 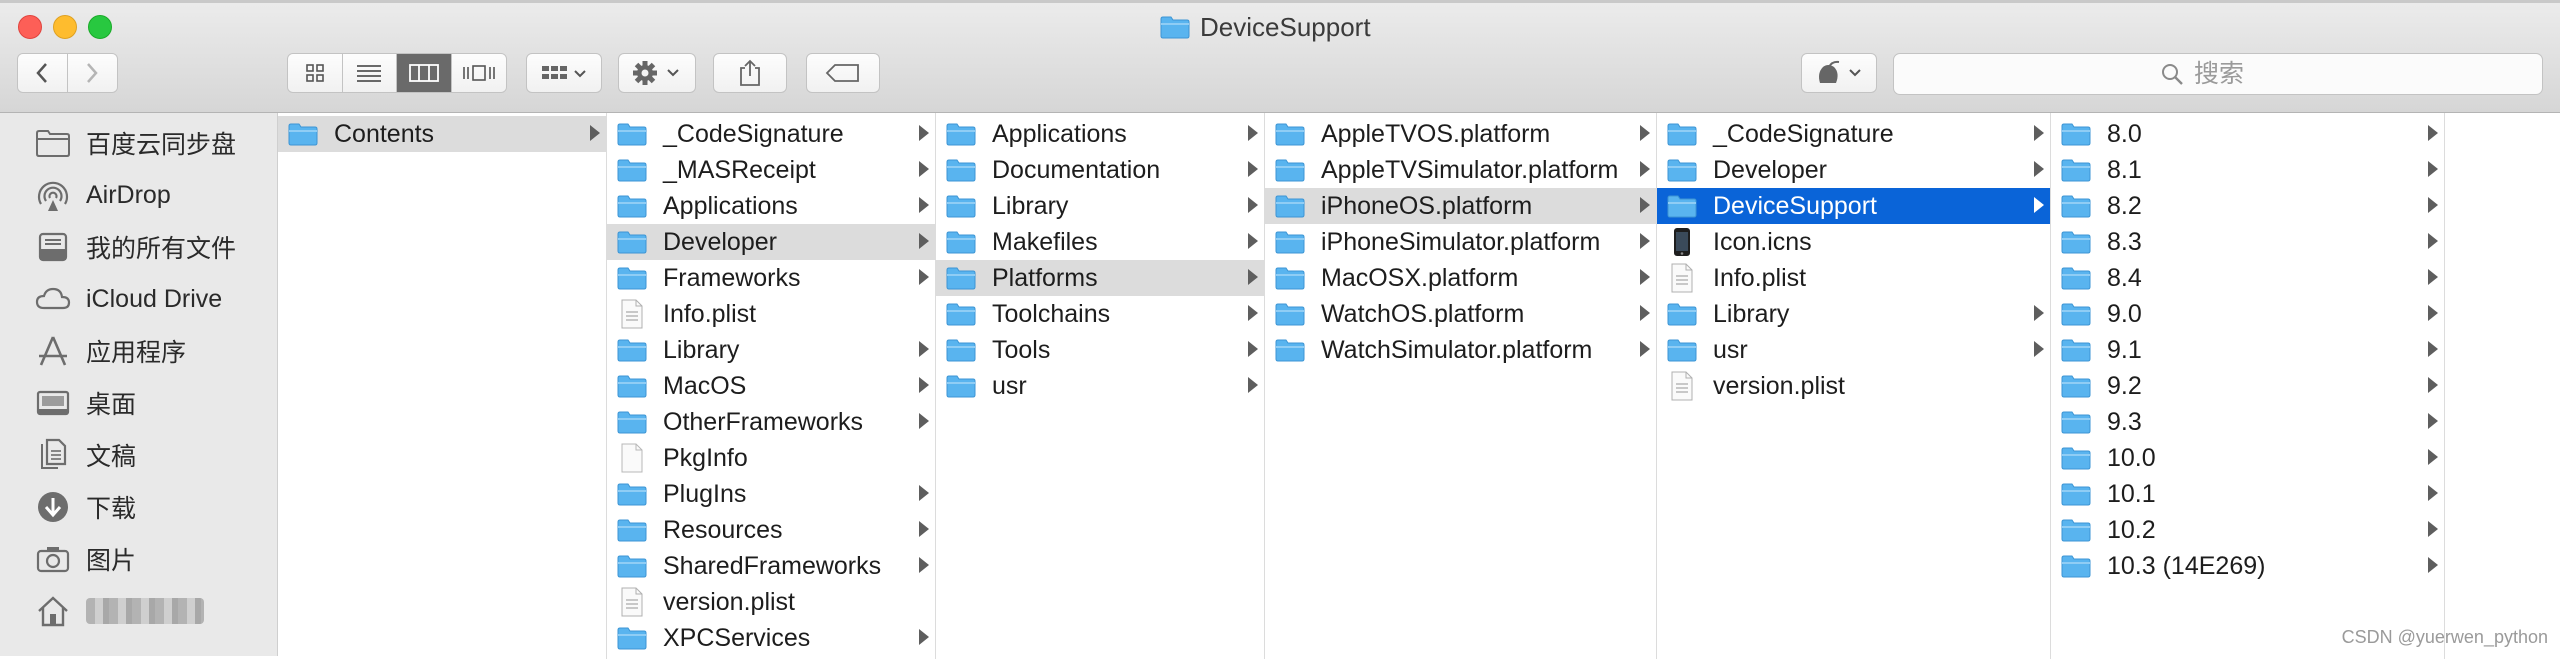 I want to click on sidebar-item-all-files: 我的所有文件, so click(x=135, y=247).